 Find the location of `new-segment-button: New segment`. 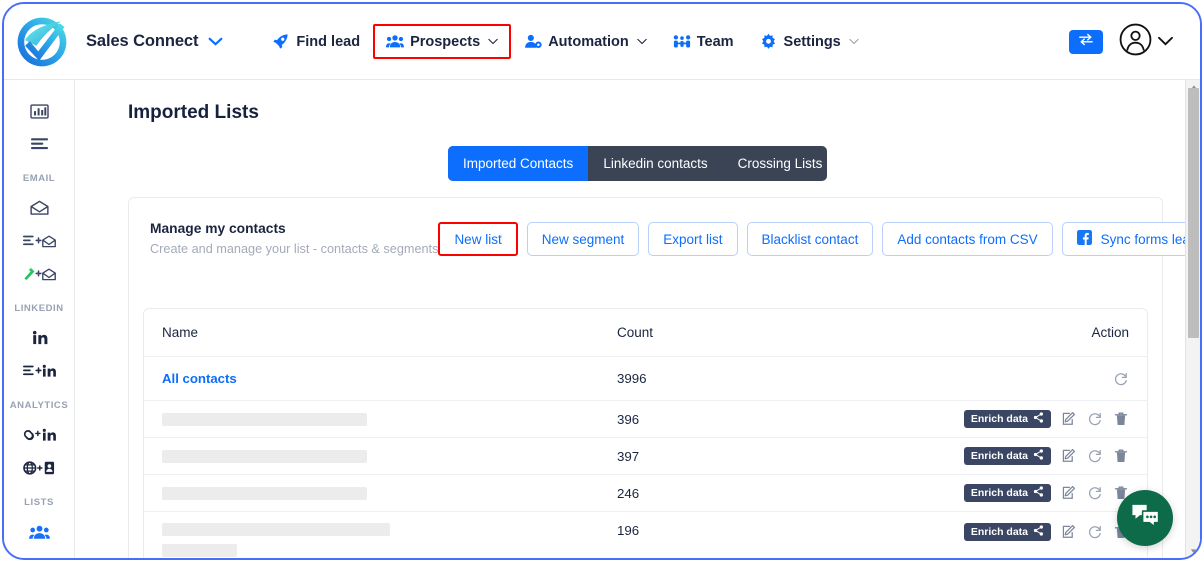

new-segment-button: New segment is located at coordinates (583, 239).